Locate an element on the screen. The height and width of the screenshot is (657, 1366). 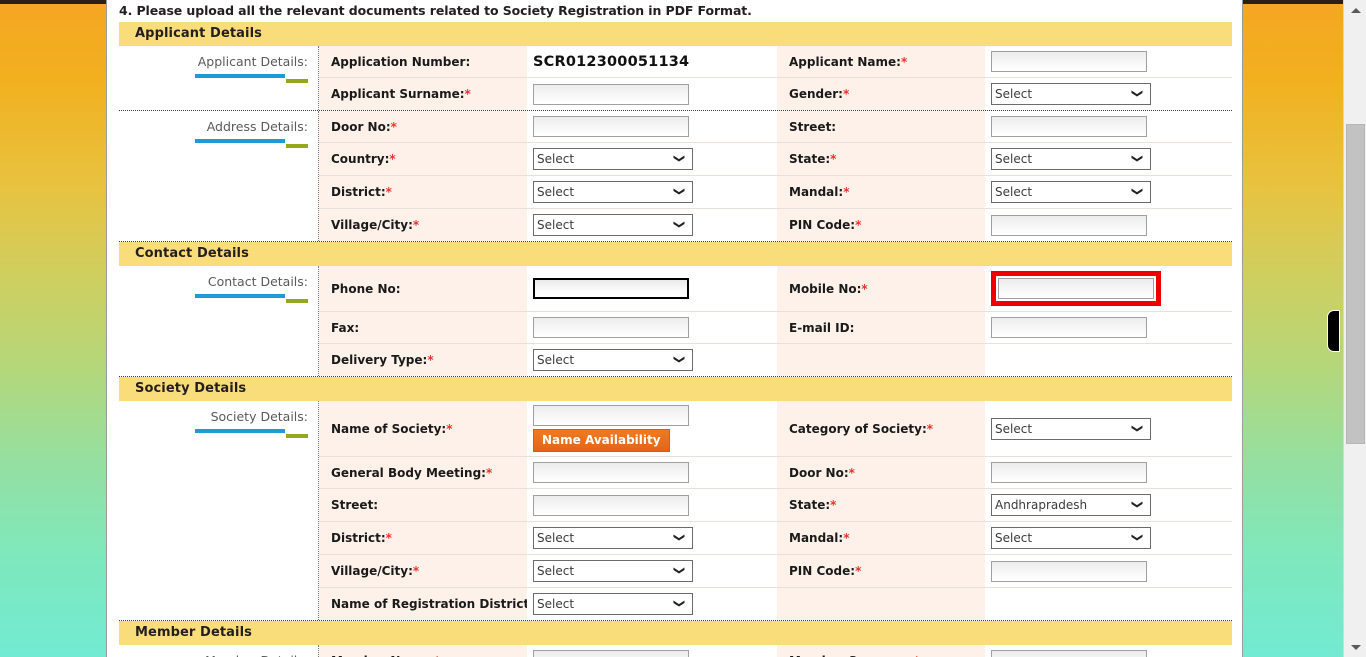
form-row: Phone No: Mobile No: * is located at coordinates (775, 289).